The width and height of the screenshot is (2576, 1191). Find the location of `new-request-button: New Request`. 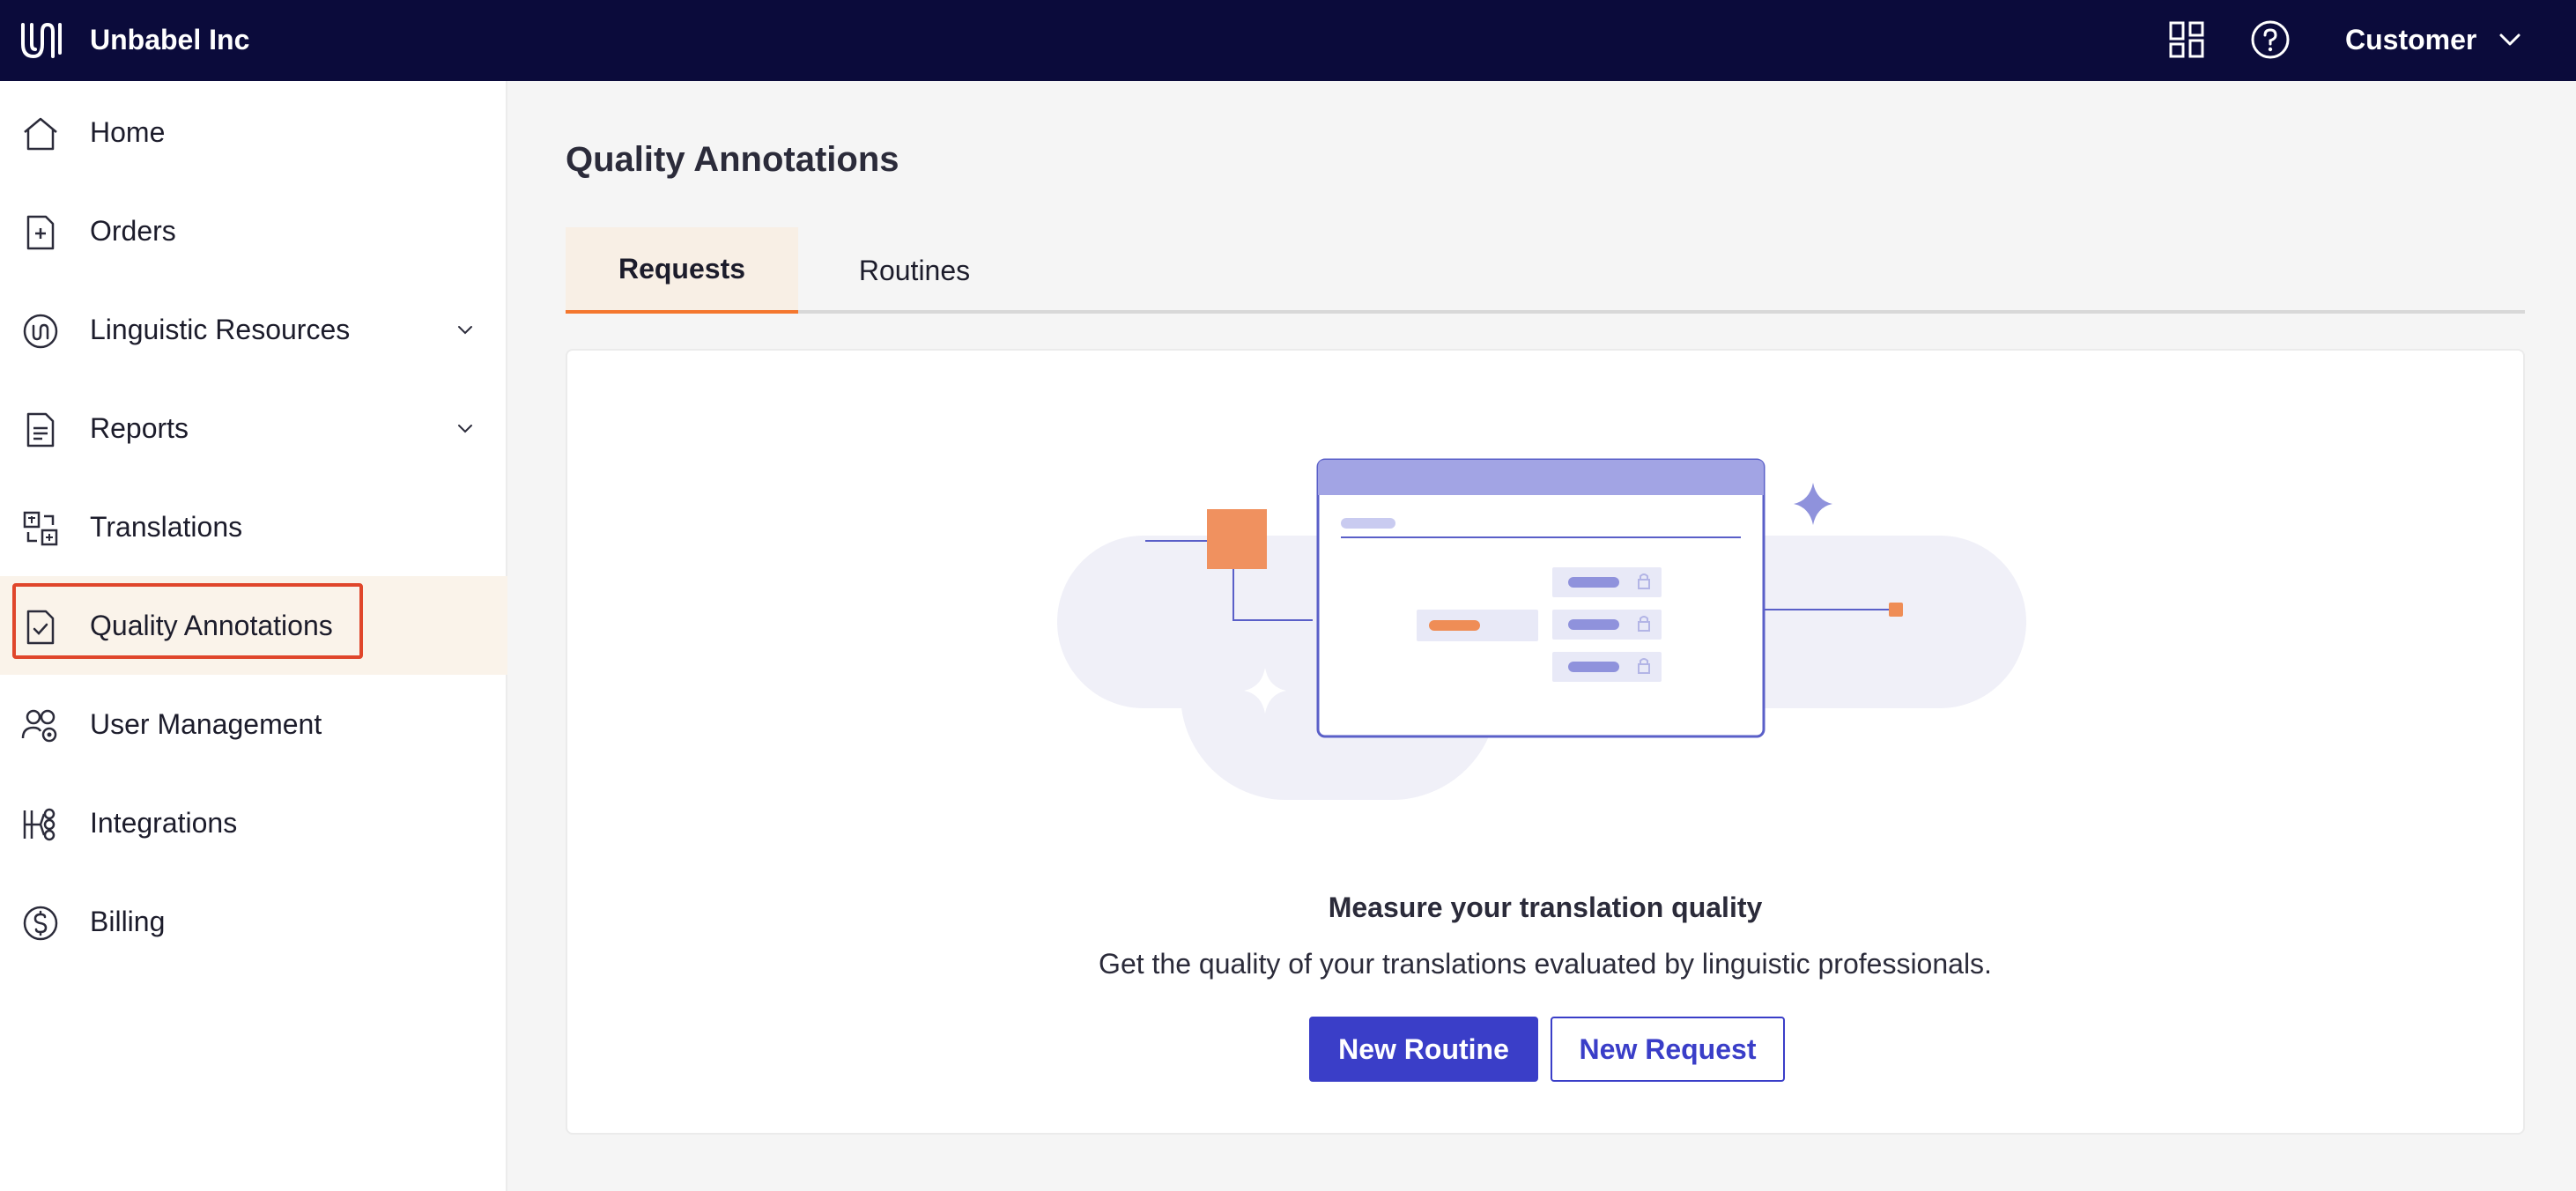

new-request-button: New Request is located at coordinates (1668, 1049).